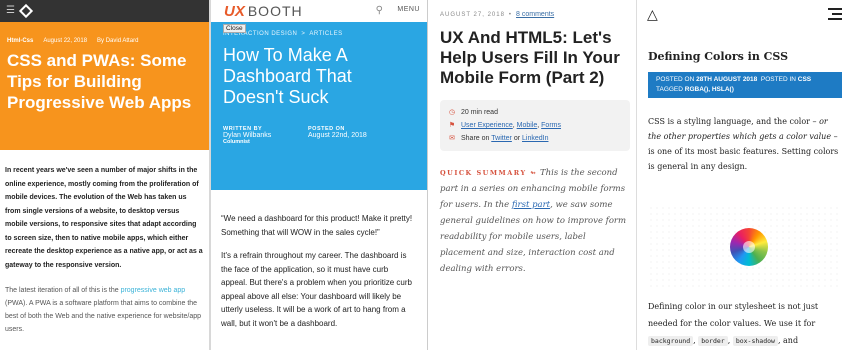 The image size is (850, 350). Describe the element at coordinates (489, 173) in the screenshot. I see `quick-summary-label: QUICK SUMMARY ↬` at that location.